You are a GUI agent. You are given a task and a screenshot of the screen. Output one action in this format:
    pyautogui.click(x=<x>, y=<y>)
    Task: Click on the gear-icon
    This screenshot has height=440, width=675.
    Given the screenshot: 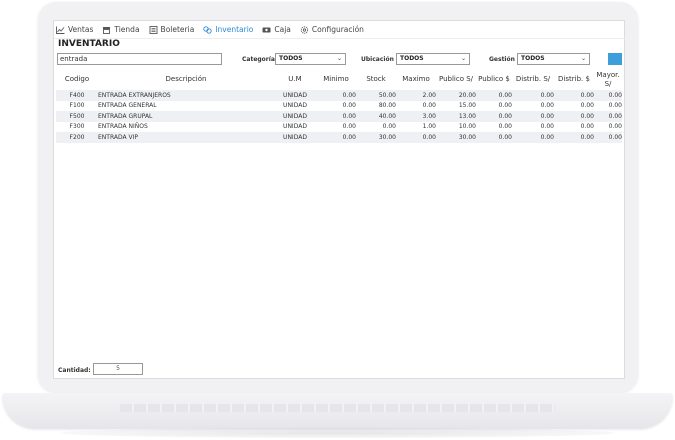 What is the action you would take?
    pyautogui.click(x=304, y=29)
    